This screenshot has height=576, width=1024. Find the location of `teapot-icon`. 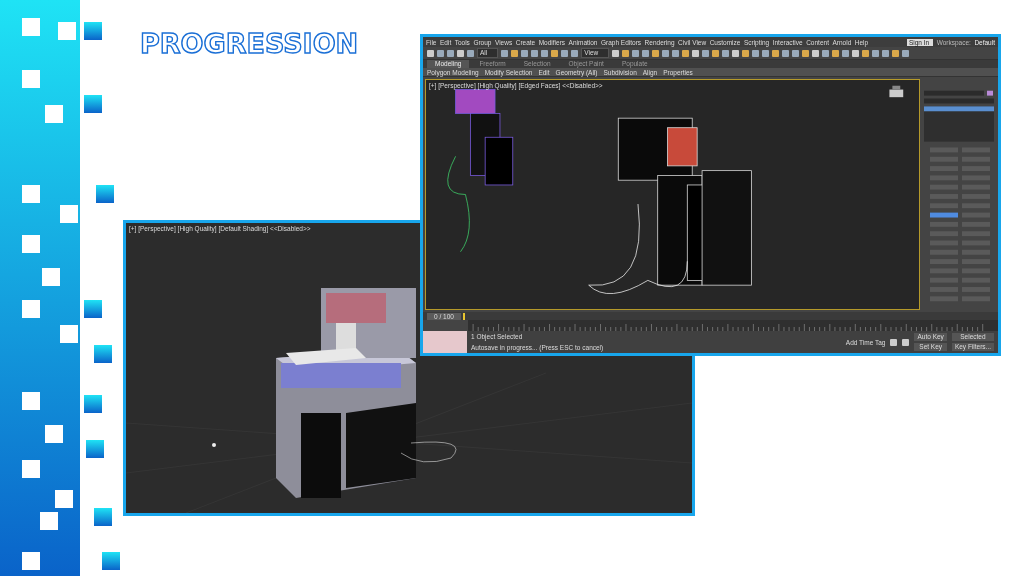

teapot-icon is located at coordinates (896, 91).